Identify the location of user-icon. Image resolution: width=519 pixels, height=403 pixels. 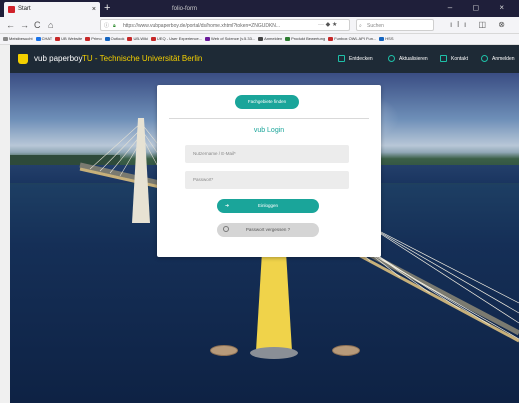
(484, 59).